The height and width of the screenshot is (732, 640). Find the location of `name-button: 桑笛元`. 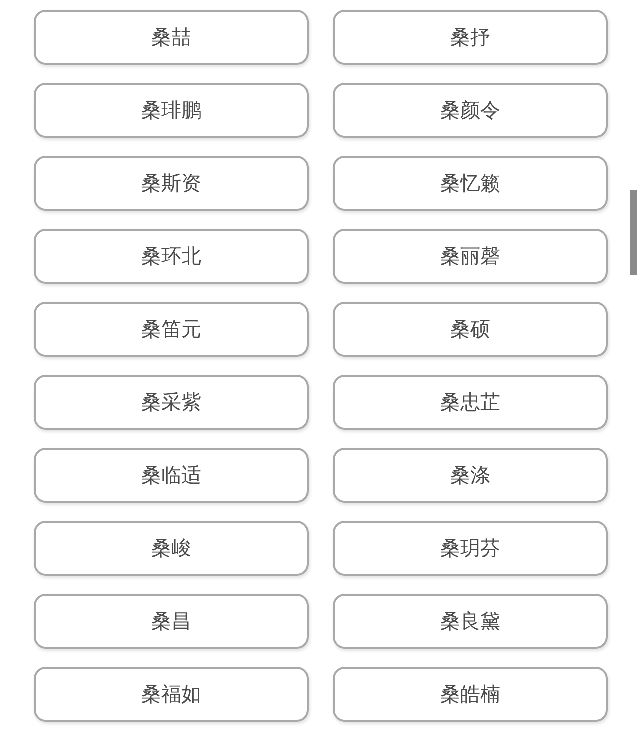

name-button: 桑笛元 is located at coordinates (171, 329).